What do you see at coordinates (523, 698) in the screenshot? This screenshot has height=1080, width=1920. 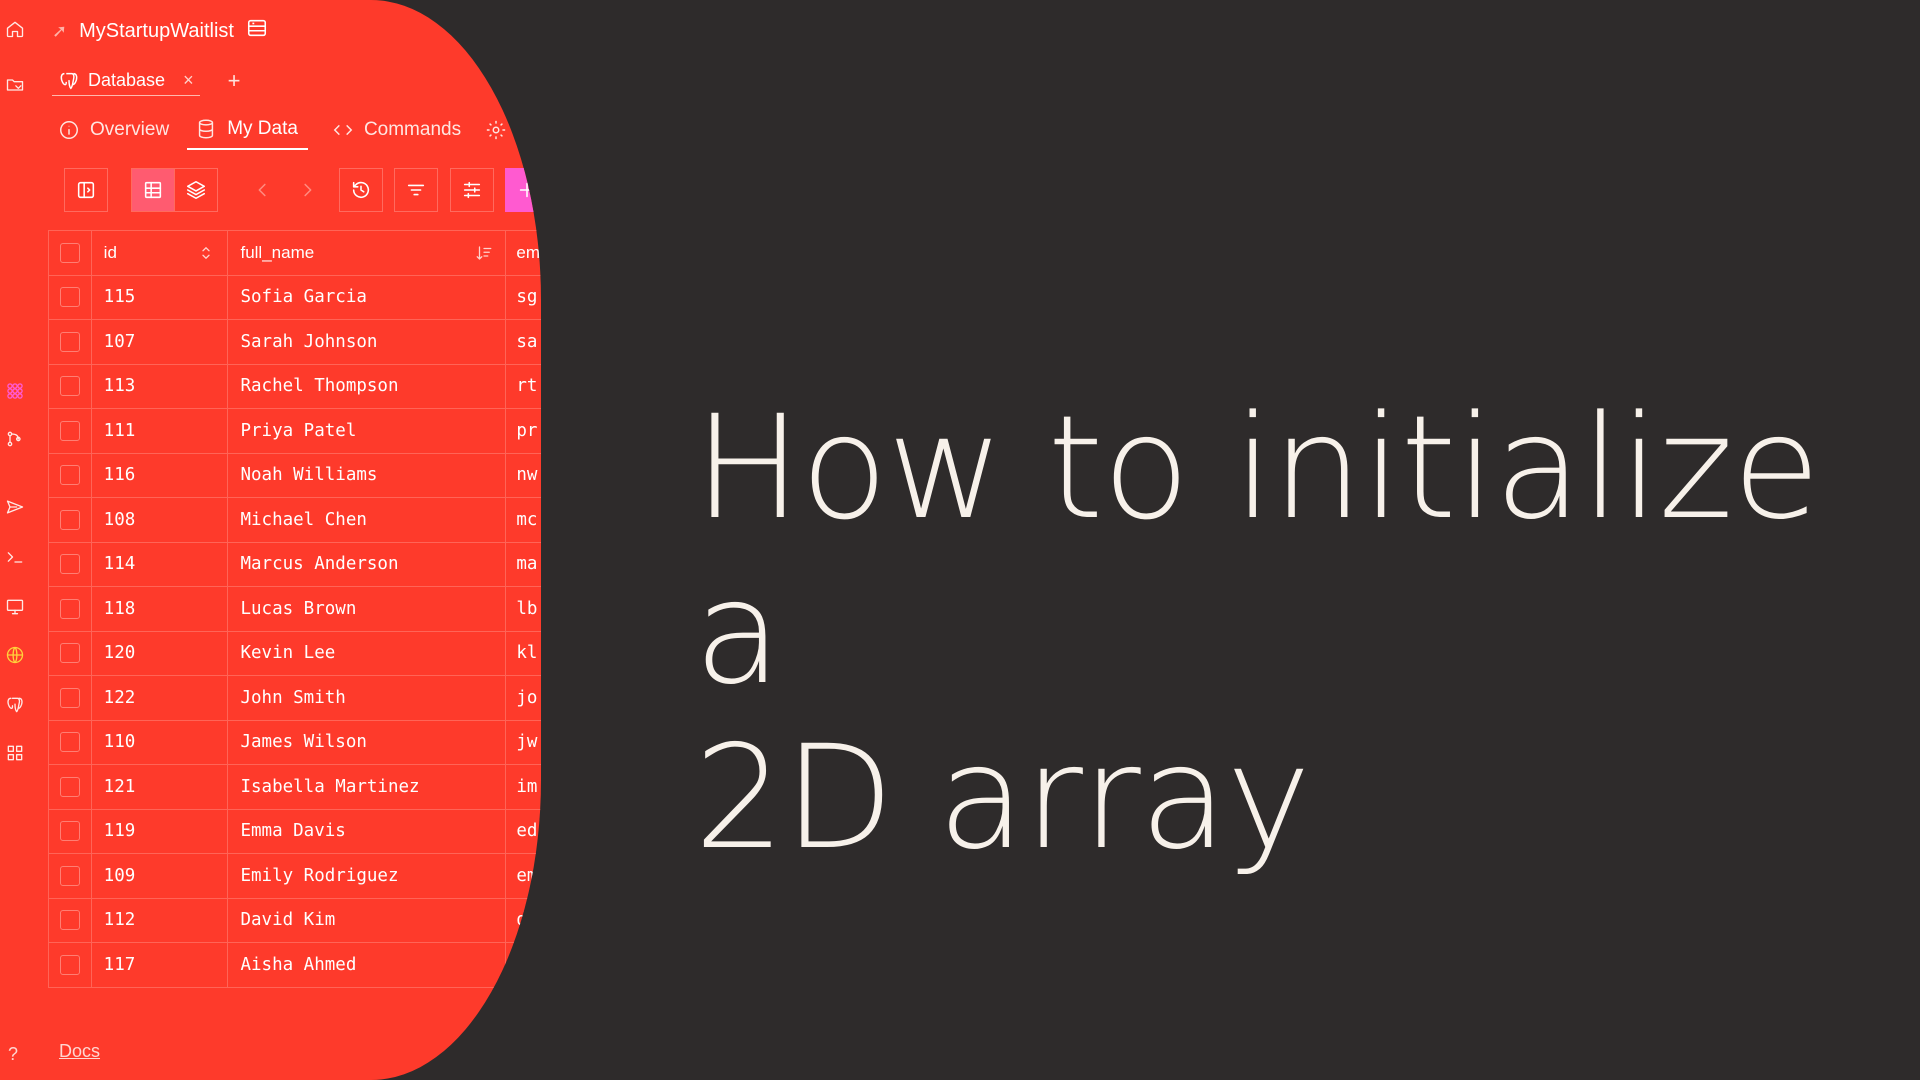 I see `cell-email: jo` at bounding box center [523, 698].